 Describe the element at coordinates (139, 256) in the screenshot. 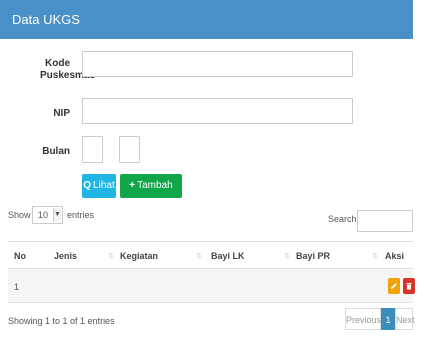

I see `col-kegiatan: Kegiatan` at that location.